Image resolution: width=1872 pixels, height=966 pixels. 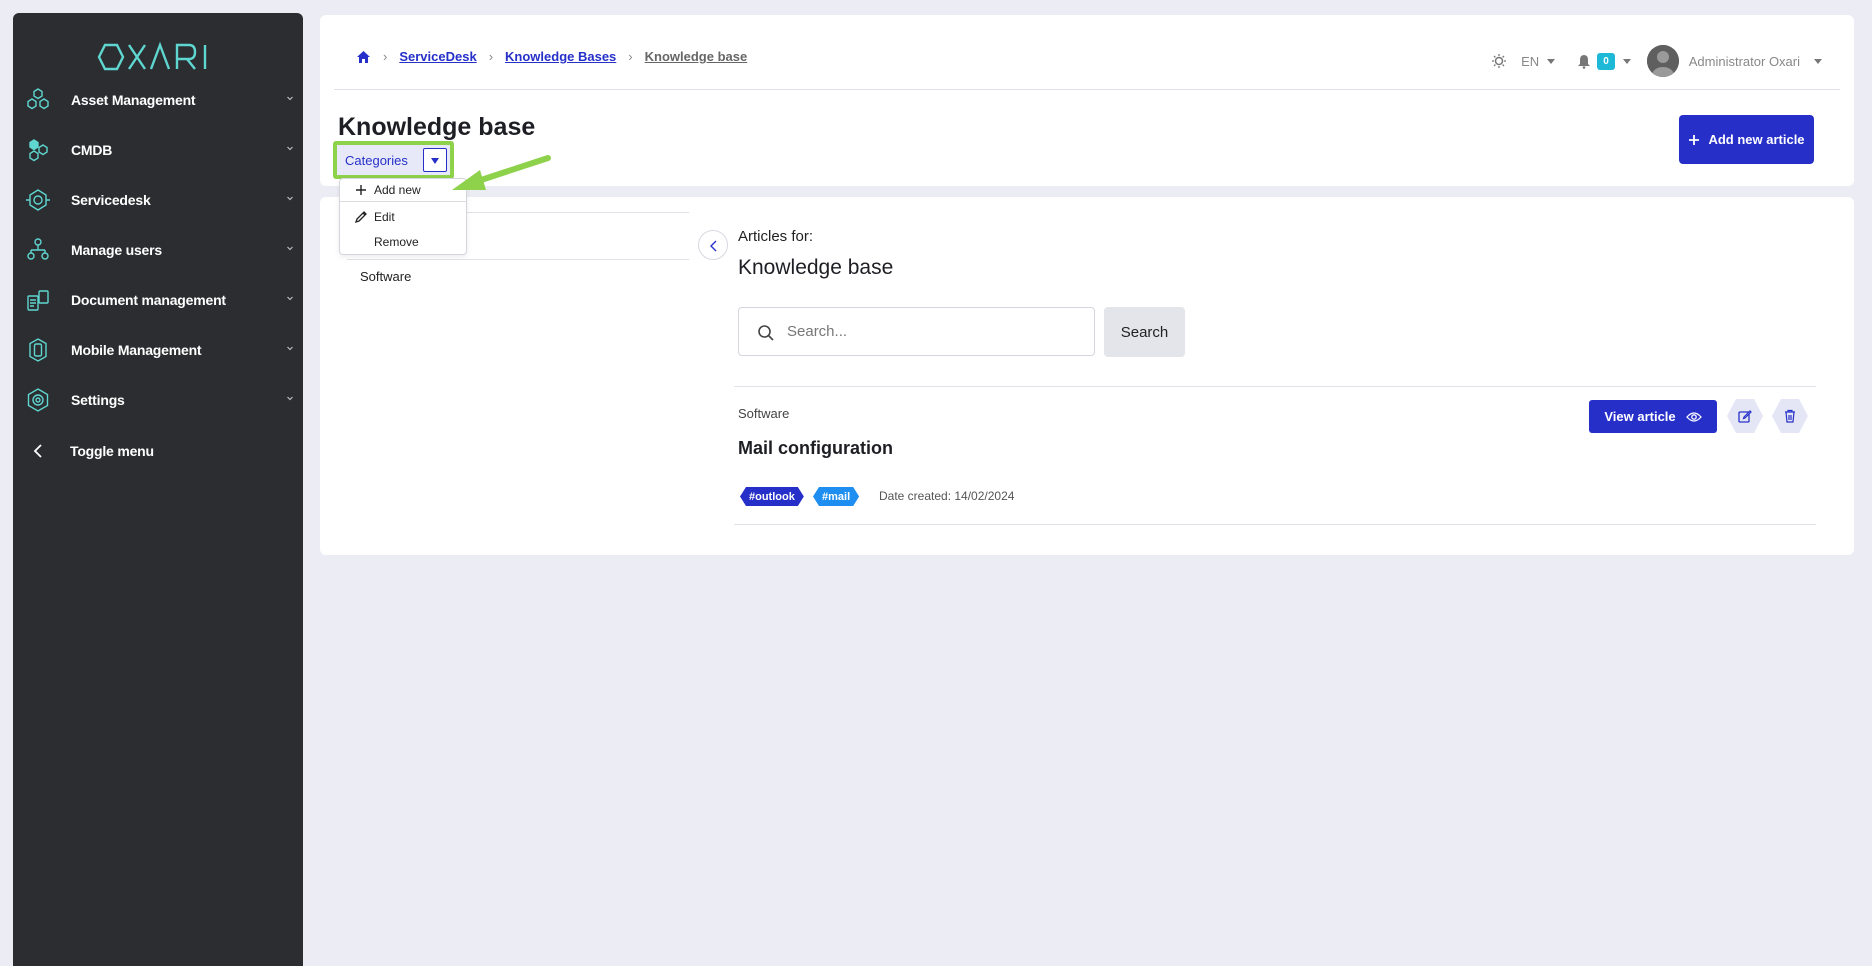 I want to click on page-title: Knowledge base, so click(x=437, y=127).